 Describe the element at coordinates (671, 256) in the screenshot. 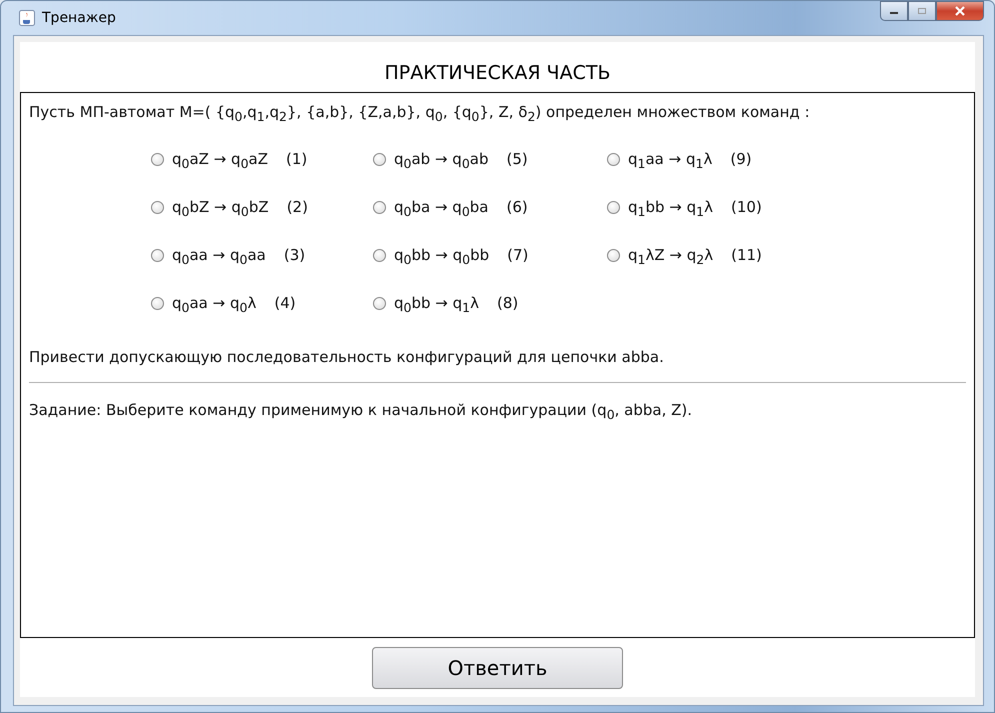

I see `command-label: q$_{1}$λZ → q$_{2}$λ` at that location.